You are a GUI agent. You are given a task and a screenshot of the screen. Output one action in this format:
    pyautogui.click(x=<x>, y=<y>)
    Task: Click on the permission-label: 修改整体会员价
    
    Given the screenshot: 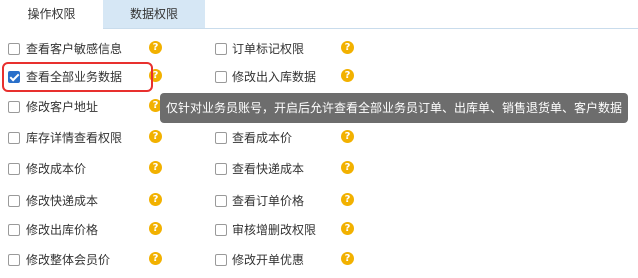 What is the action you would take?
    pyautogui.click(x=68, y=260)
    